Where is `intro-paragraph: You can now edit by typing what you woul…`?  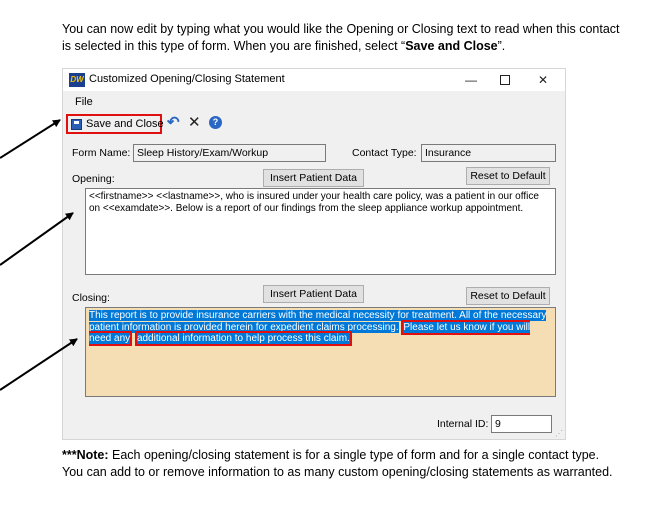 intro-paragraph: You can now edit by typing what you woul… is located at coordinates (342, 38).